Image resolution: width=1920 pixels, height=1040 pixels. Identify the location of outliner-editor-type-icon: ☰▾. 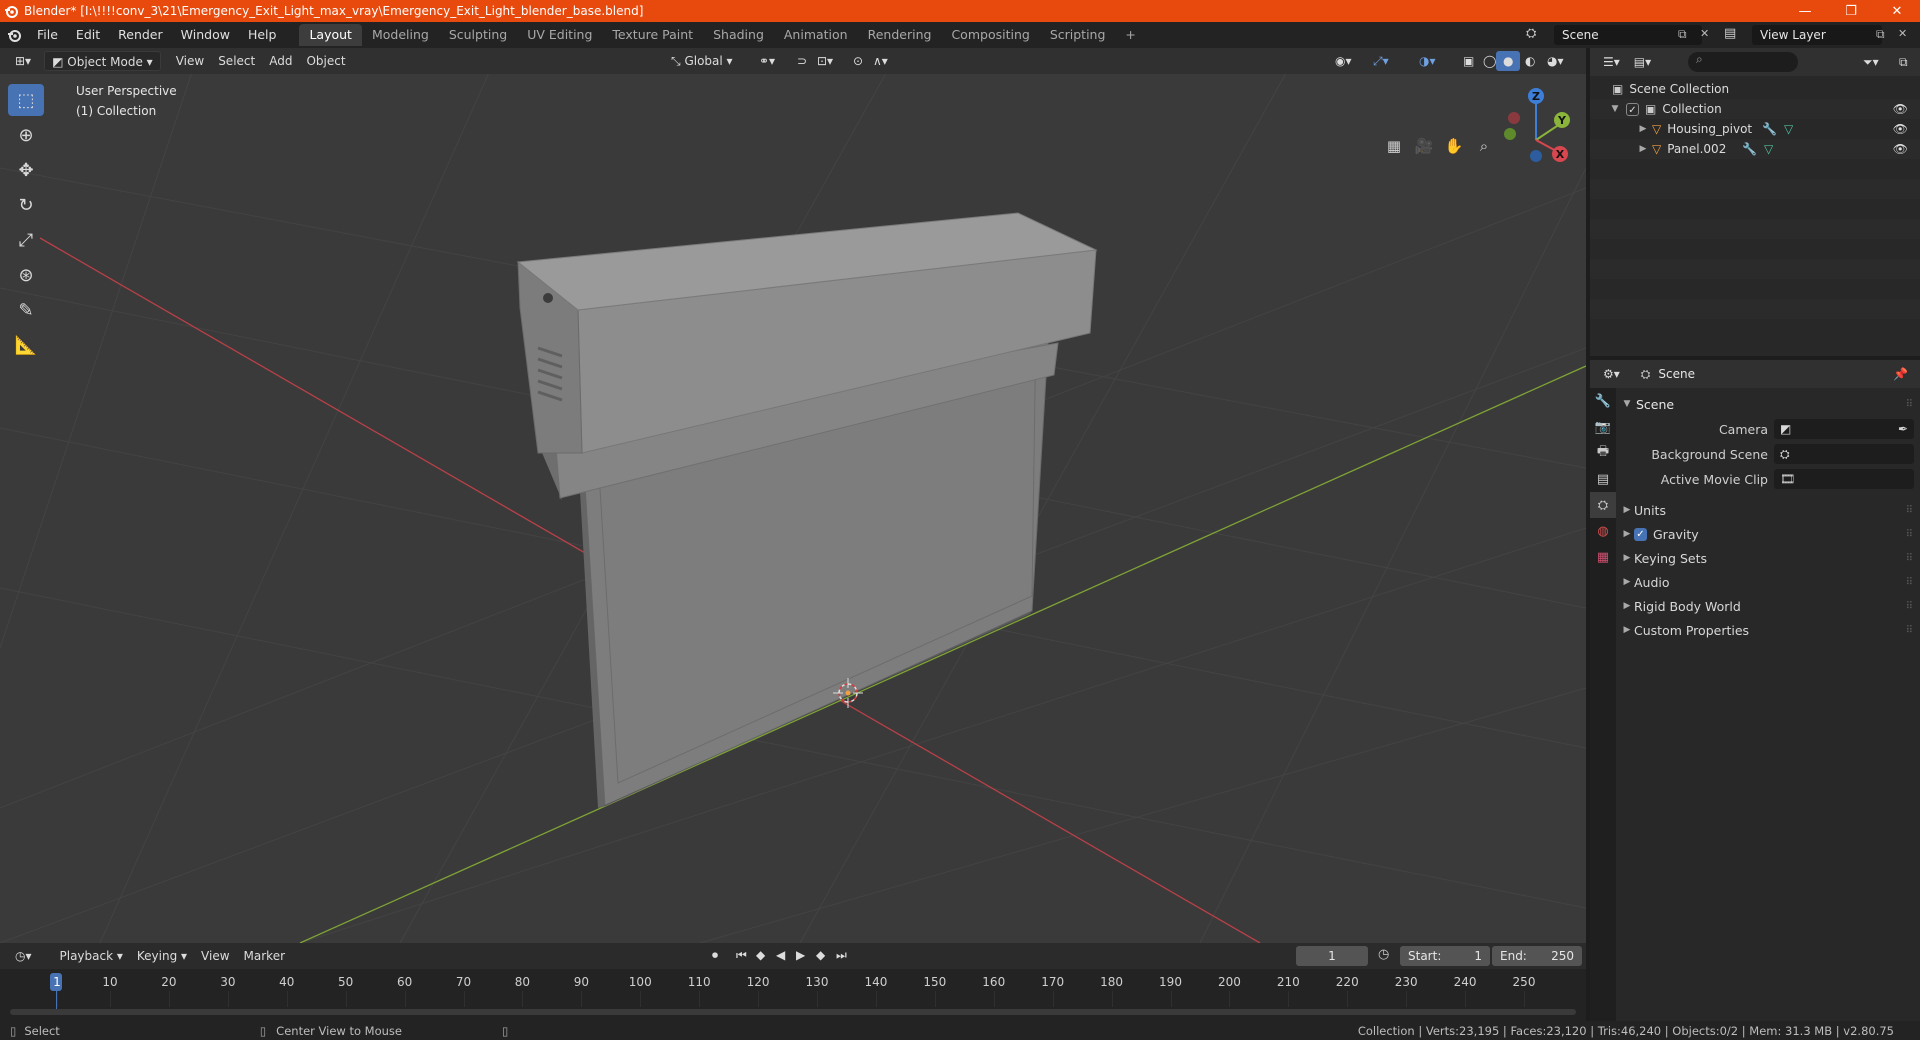
(1611, 62).